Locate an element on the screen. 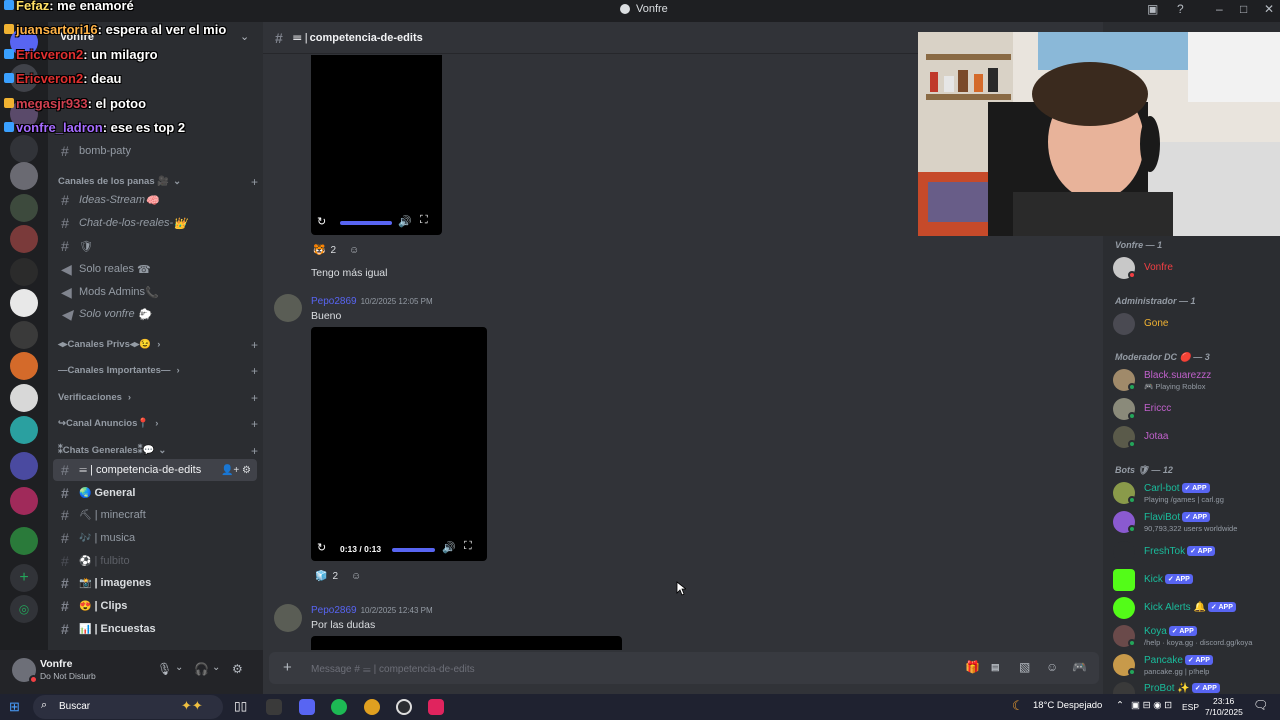 This screenshot has height=720, width=1280. taskbar-search: ⌕ Buscar ✦✦ is located at coordinates (128, 707).